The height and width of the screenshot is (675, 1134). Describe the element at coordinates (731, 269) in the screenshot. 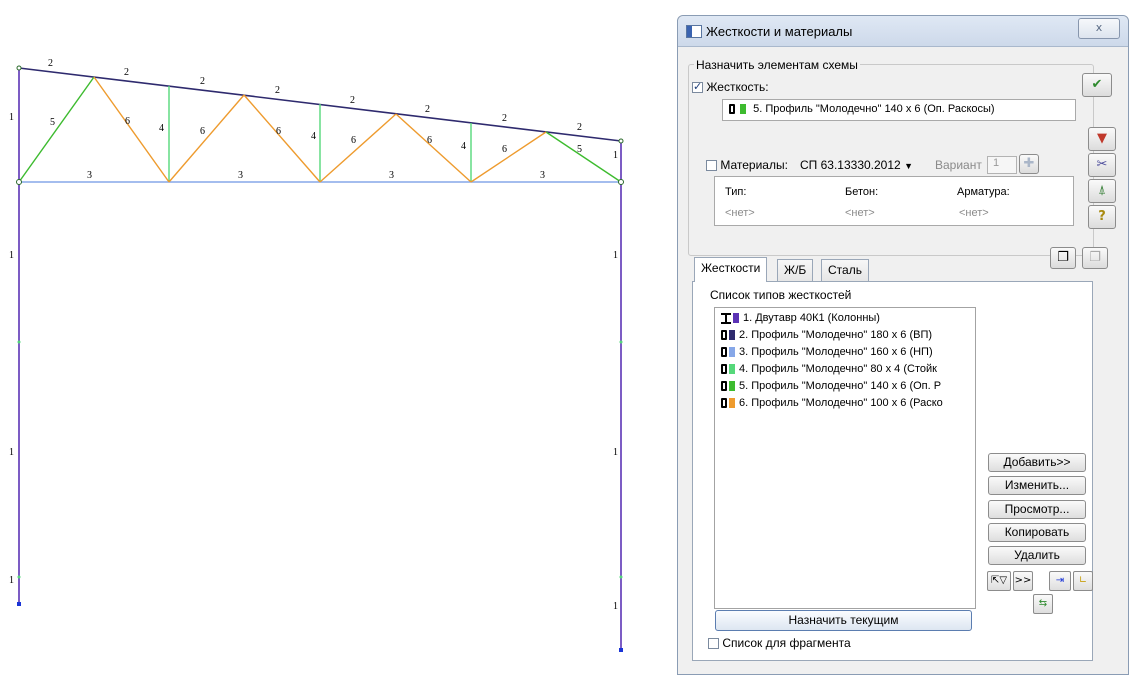

I see `tab-stiffness: Жесткости` at that location.